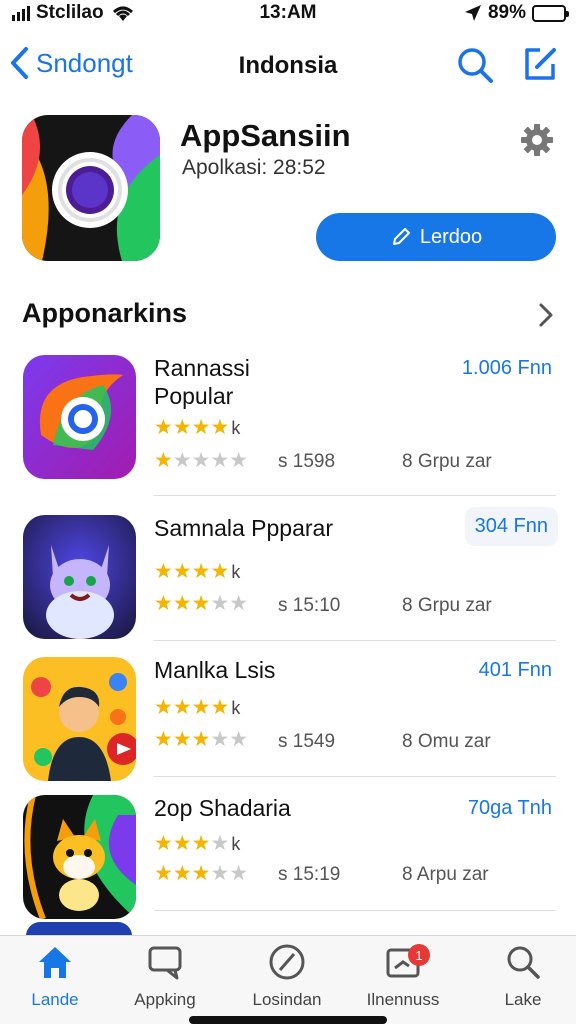  I want to click on app-category: 8 Arpu zar, so click(445, 874).